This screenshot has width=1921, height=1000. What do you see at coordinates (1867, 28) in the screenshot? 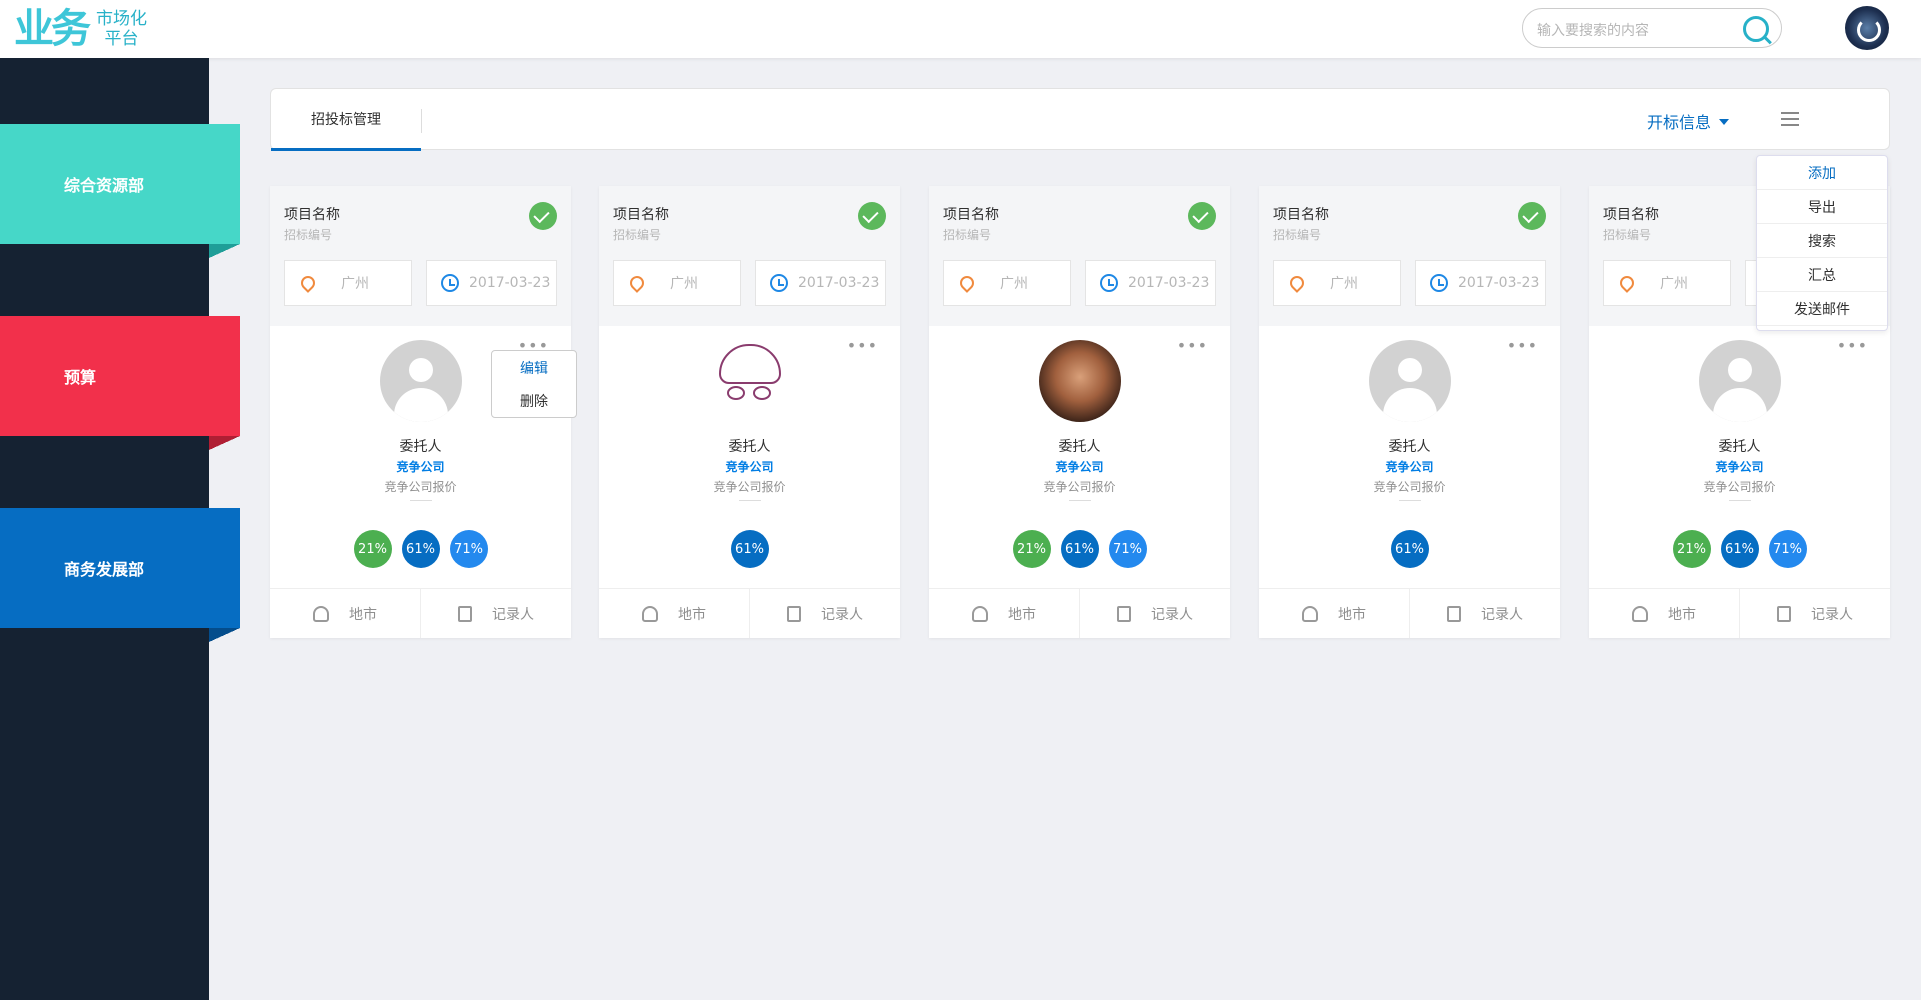
I see `user-avatar` at bounding box center [1867, 28].